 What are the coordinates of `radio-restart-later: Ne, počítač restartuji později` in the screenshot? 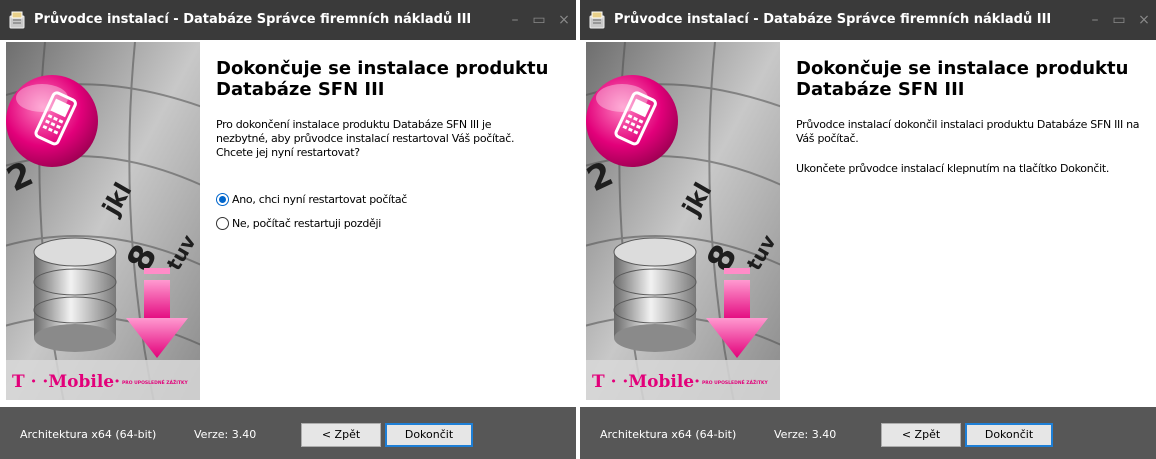 It's located at (298, 223).